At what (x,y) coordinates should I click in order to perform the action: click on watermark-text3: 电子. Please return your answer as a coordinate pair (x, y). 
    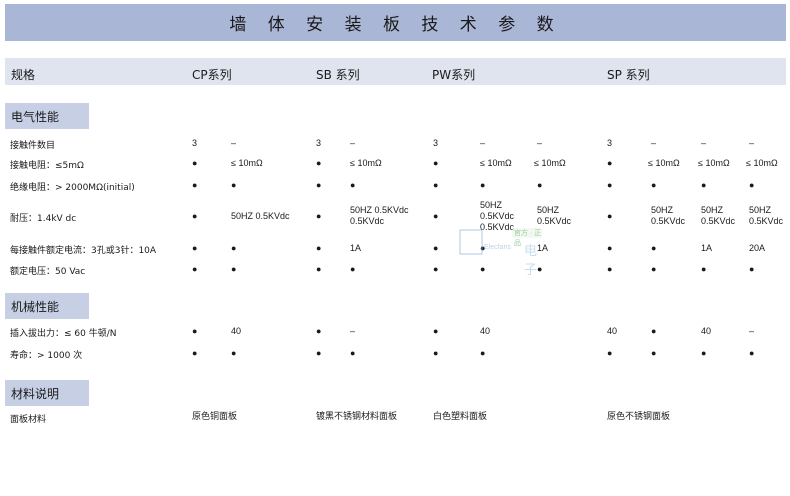
    Looking at the image, I should click on (531, 261).